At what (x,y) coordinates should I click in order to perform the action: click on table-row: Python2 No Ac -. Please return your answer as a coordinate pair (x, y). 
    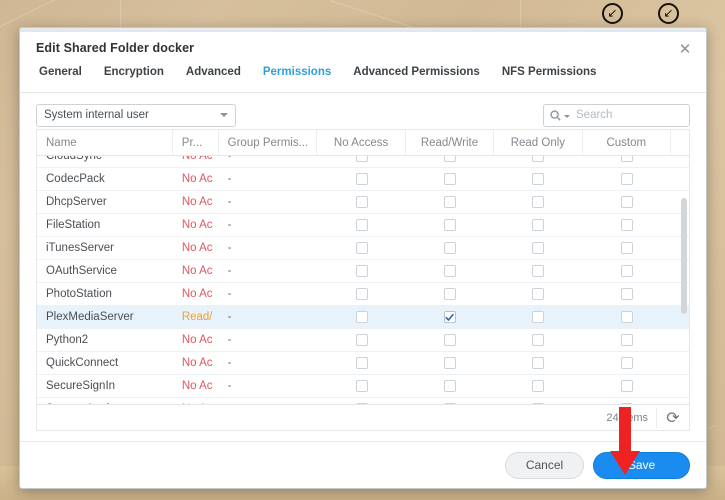
    Looking at the image, I should click on (363, 340).